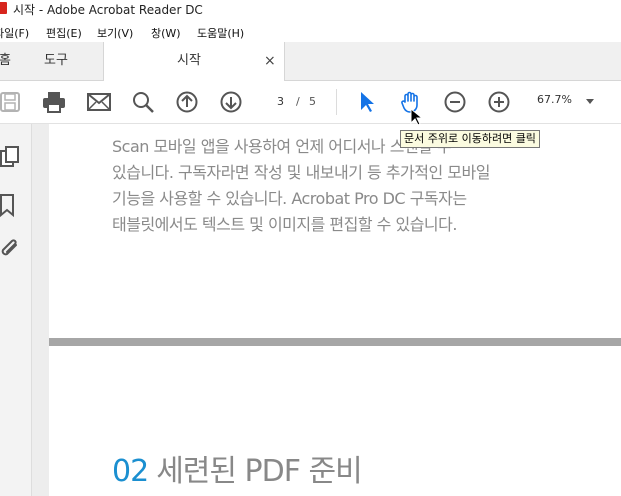 The width and height of the screenshot is (621, 496). Describe the element at coordinates (16, 310) in the screenshot. I see `navigation-pane` at that location.